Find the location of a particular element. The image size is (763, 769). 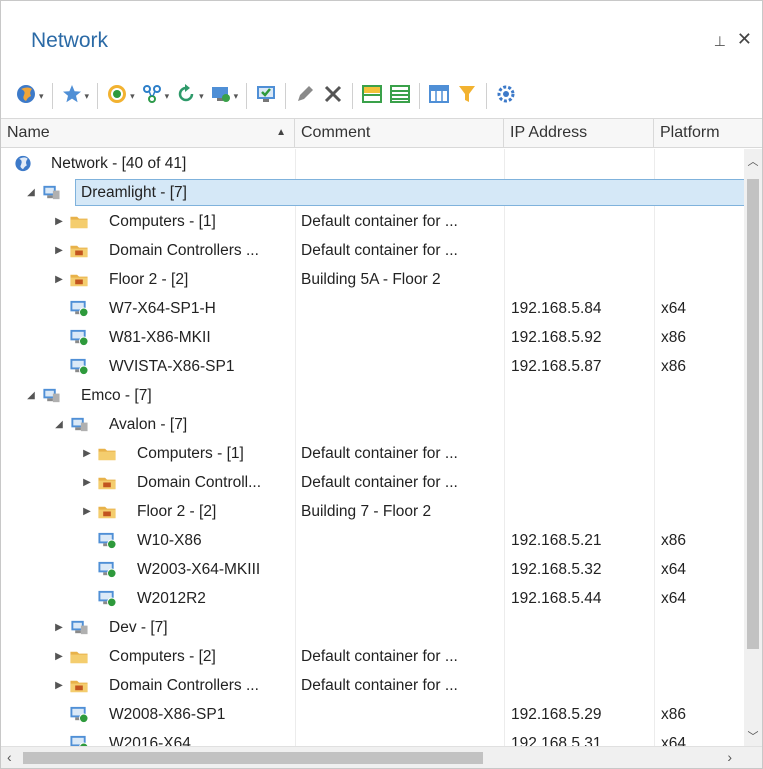

refresh-button: ▾ is located at coordinates (189, 96).